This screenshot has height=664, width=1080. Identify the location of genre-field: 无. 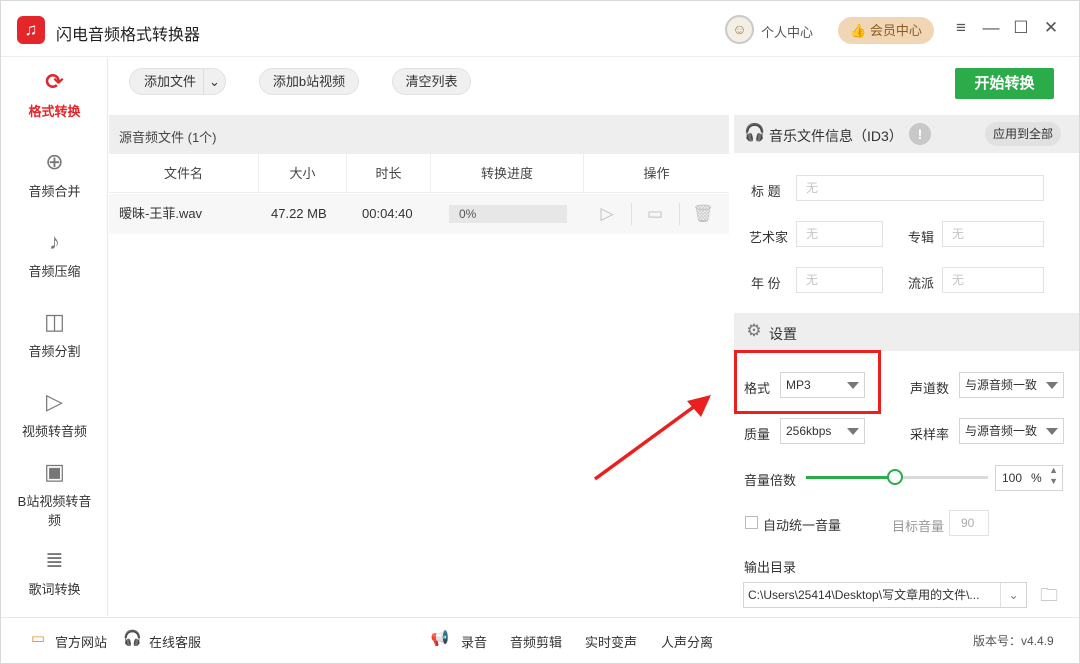
(993, 280).